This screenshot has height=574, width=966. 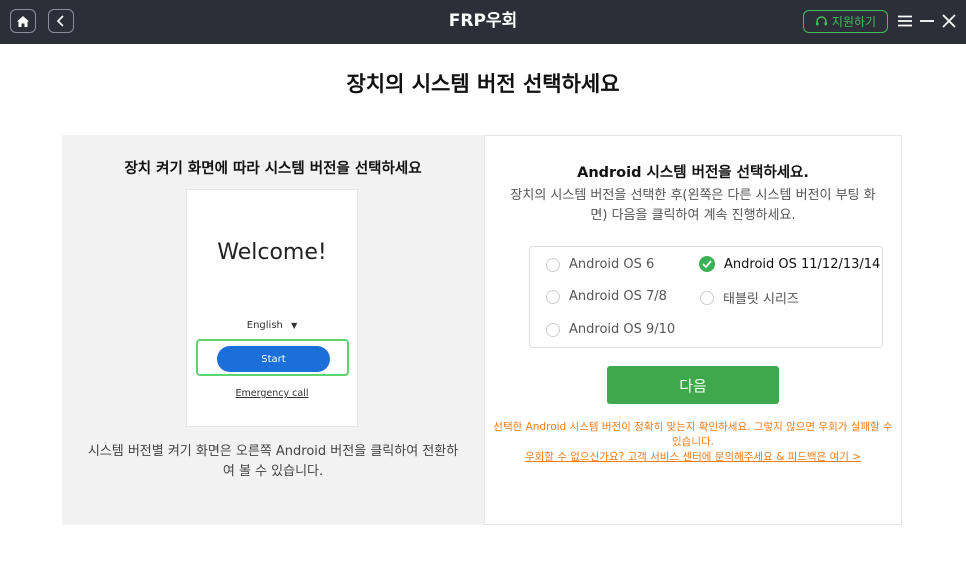 I want to click on option-android-7-8: Android OS 7/8, so click(x=606, y=296).